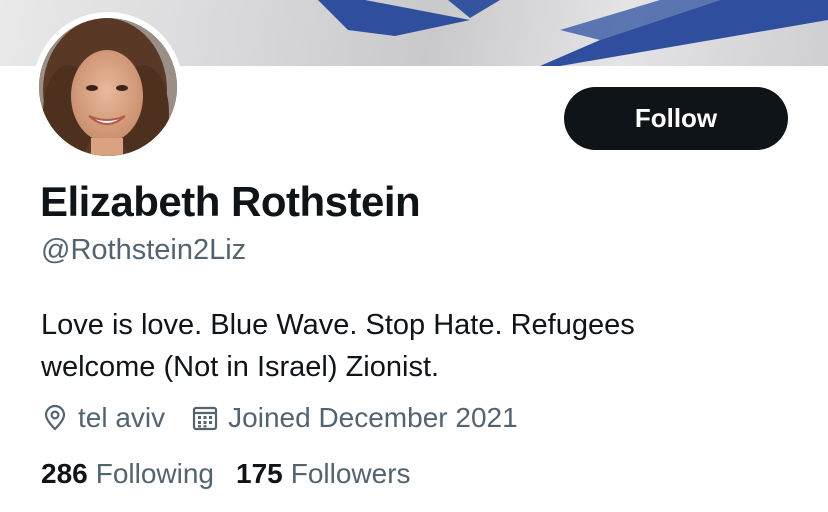 This screenshot has height=512, width=828. I want to click on avatar-image, so click(108, 87).